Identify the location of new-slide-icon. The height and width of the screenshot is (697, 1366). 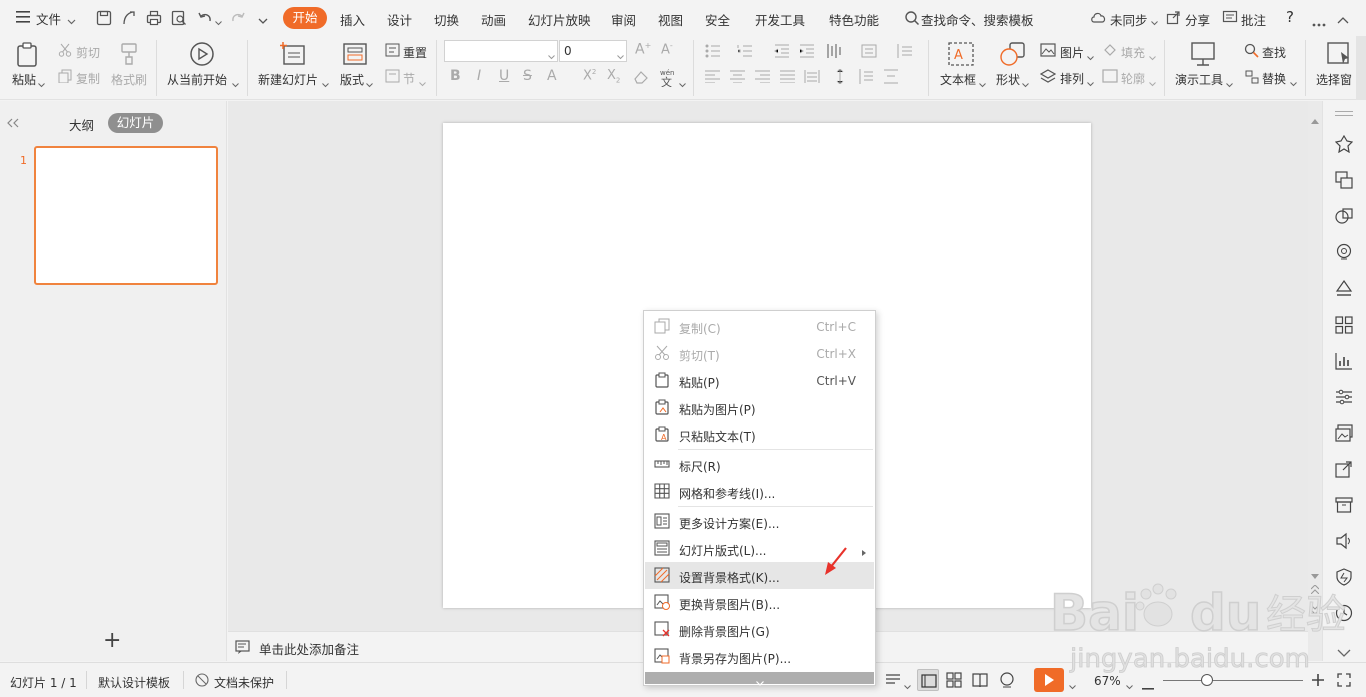
(293, 55).